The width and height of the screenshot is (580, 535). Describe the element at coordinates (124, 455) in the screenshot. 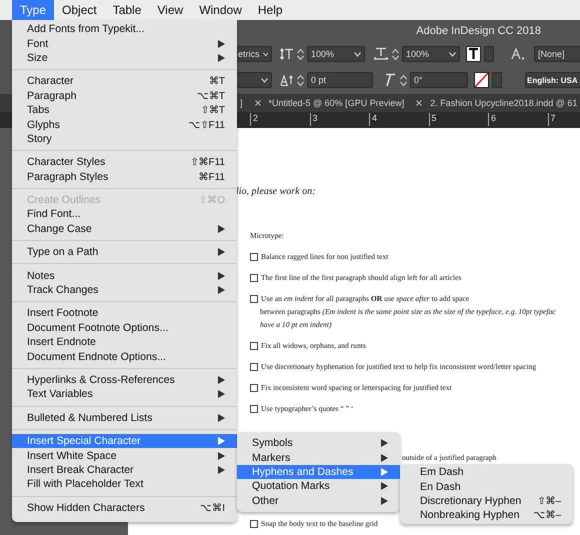

I see `menu-item: Insert White Space` at that location.